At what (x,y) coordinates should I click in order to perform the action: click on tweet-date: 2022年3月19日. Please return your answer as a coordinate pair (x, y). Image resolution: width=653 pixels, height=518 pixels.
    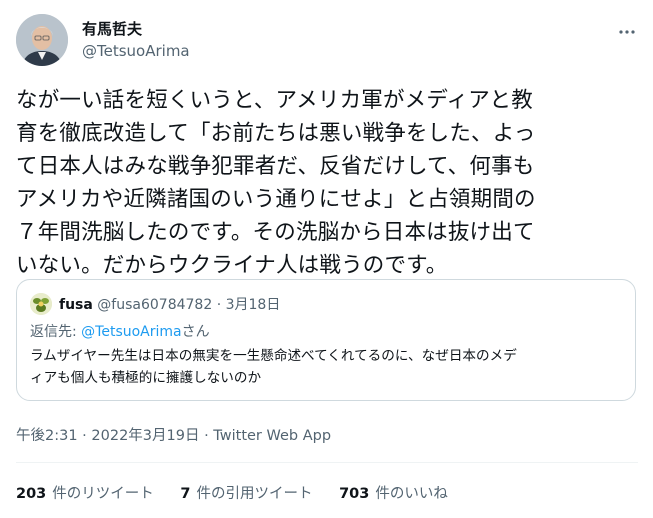
    Looking at the image, I should click on (145, 436).